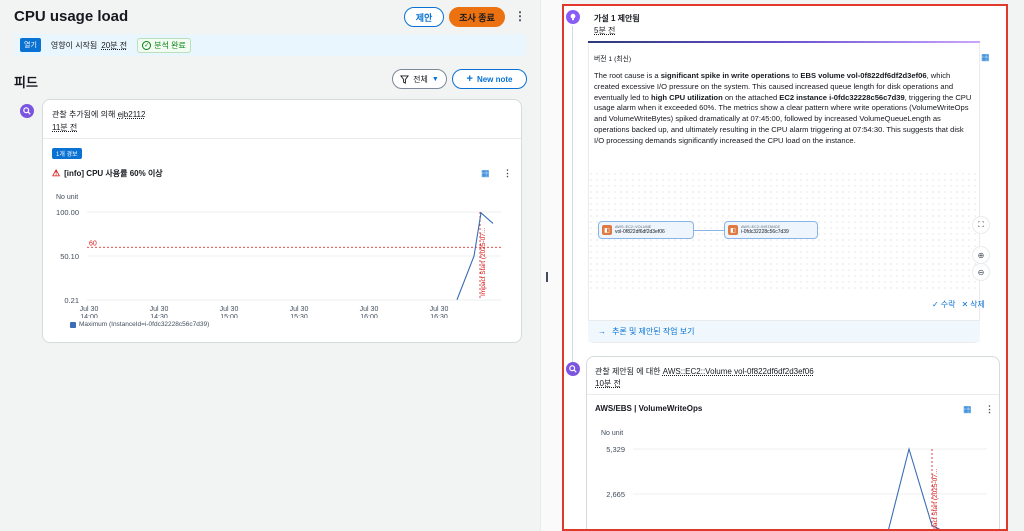 Image resolution: width=1024 pixels, height=531 pixels. I want to click on lightbulb-icon, so click(573, 17).